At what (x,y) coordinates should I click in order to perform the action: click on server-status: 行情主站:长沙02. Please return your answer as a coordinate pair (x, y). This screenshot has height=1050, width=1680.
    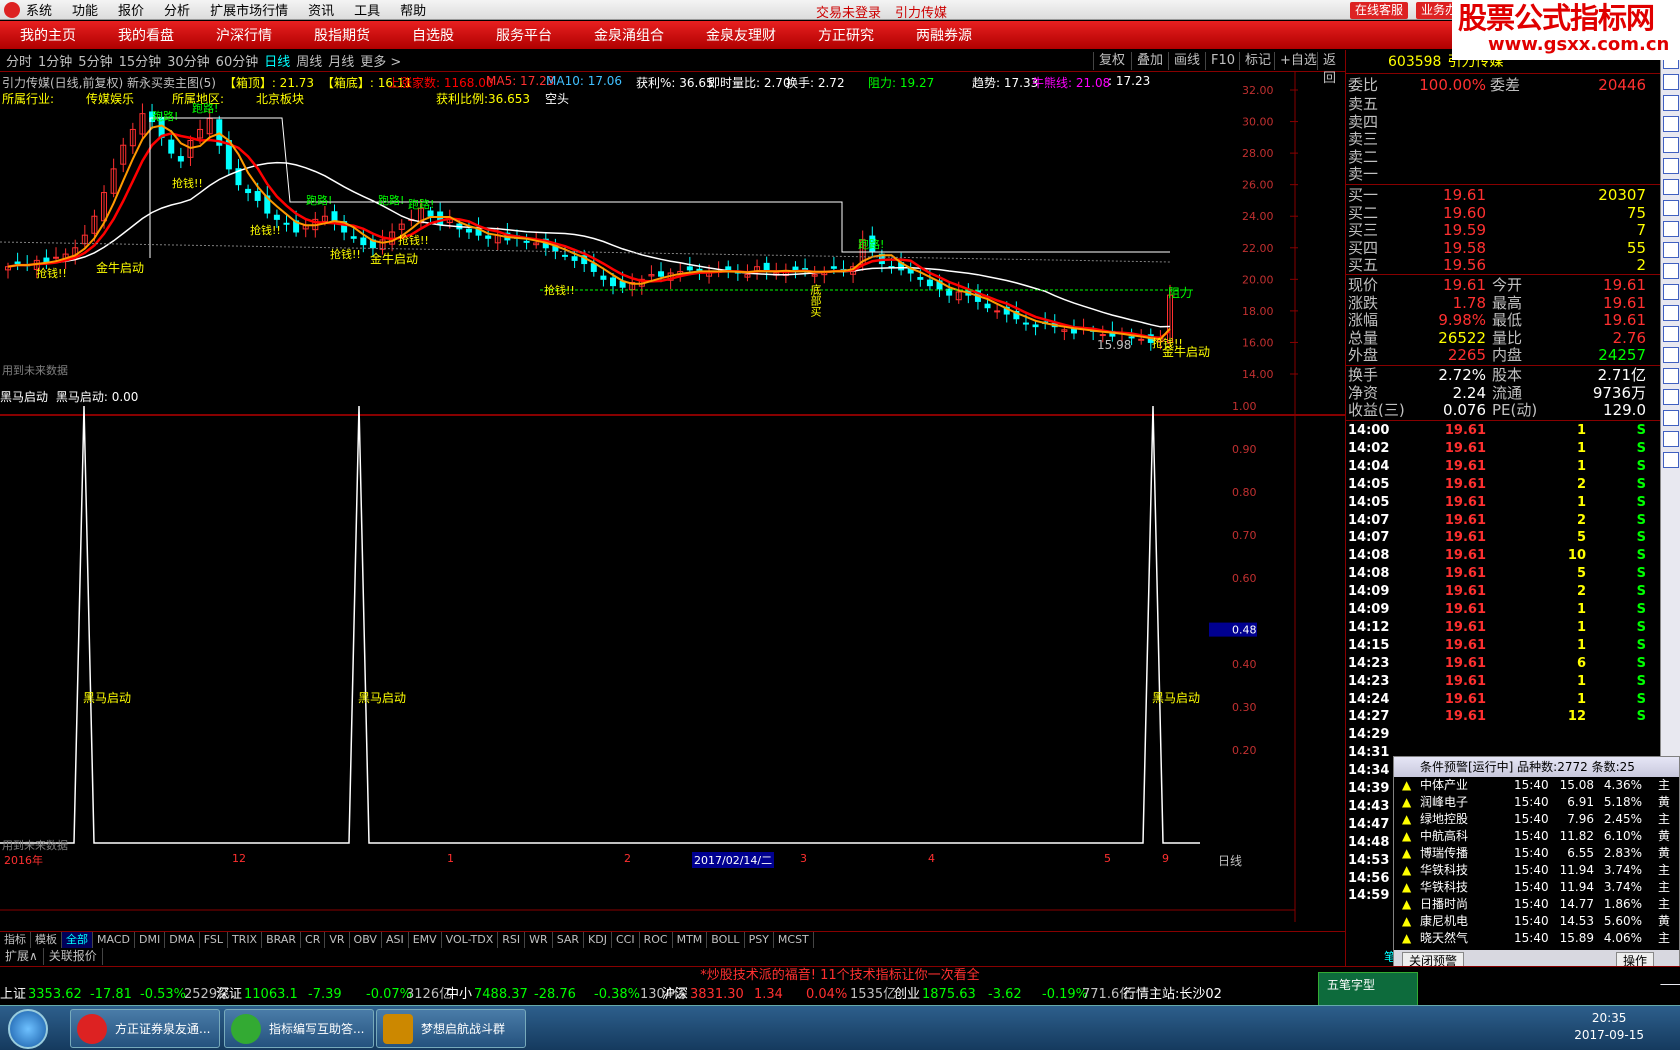
    Looking at the image, I should click on (1172, 995).